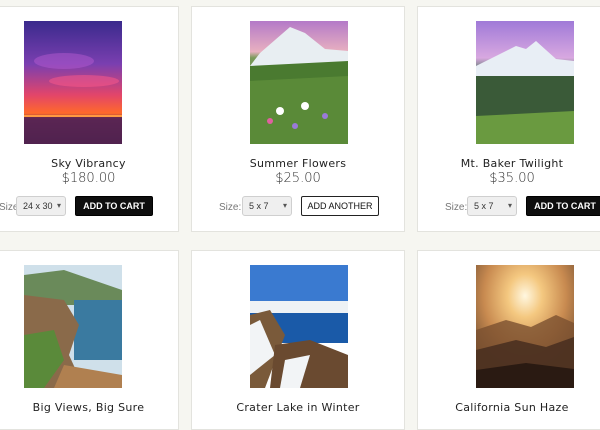  What do you see at coordinates (525, 326) in the screenshot?
I see `product-photo-california-sun-haze` at bounding box center [525, 326].